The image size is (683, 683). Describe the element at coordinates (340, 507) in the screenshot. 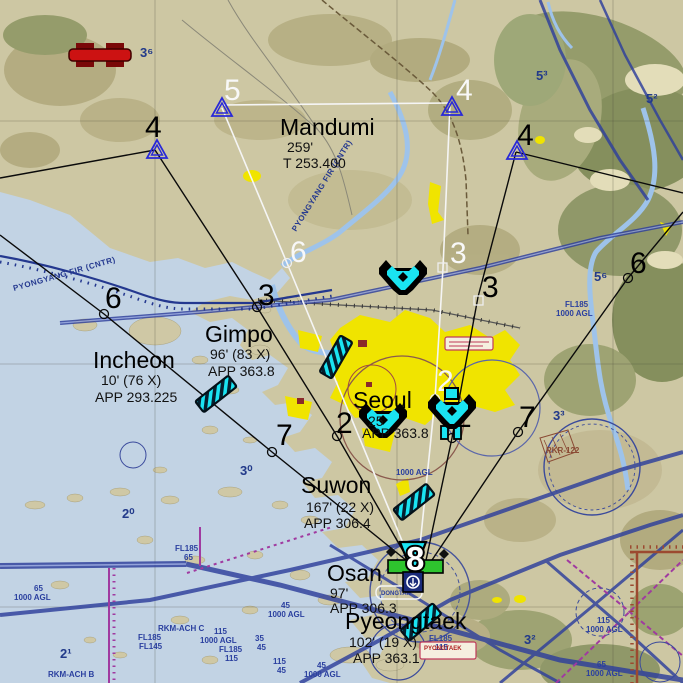

I see `airport-elevation: 167' (22 X)` at that location.